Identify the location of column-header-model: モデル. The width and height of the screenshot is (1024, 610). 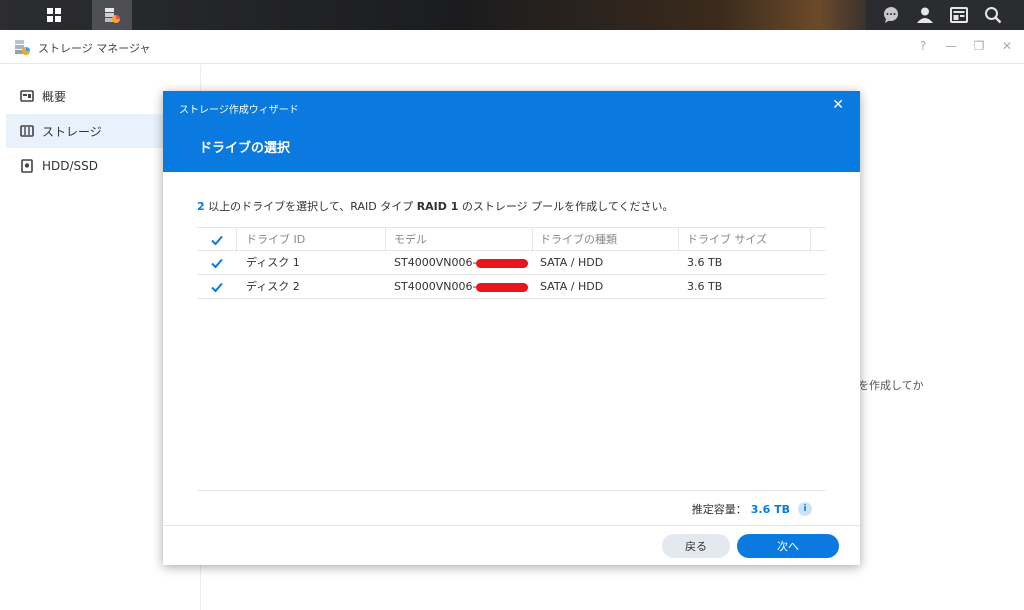
(410, 240).